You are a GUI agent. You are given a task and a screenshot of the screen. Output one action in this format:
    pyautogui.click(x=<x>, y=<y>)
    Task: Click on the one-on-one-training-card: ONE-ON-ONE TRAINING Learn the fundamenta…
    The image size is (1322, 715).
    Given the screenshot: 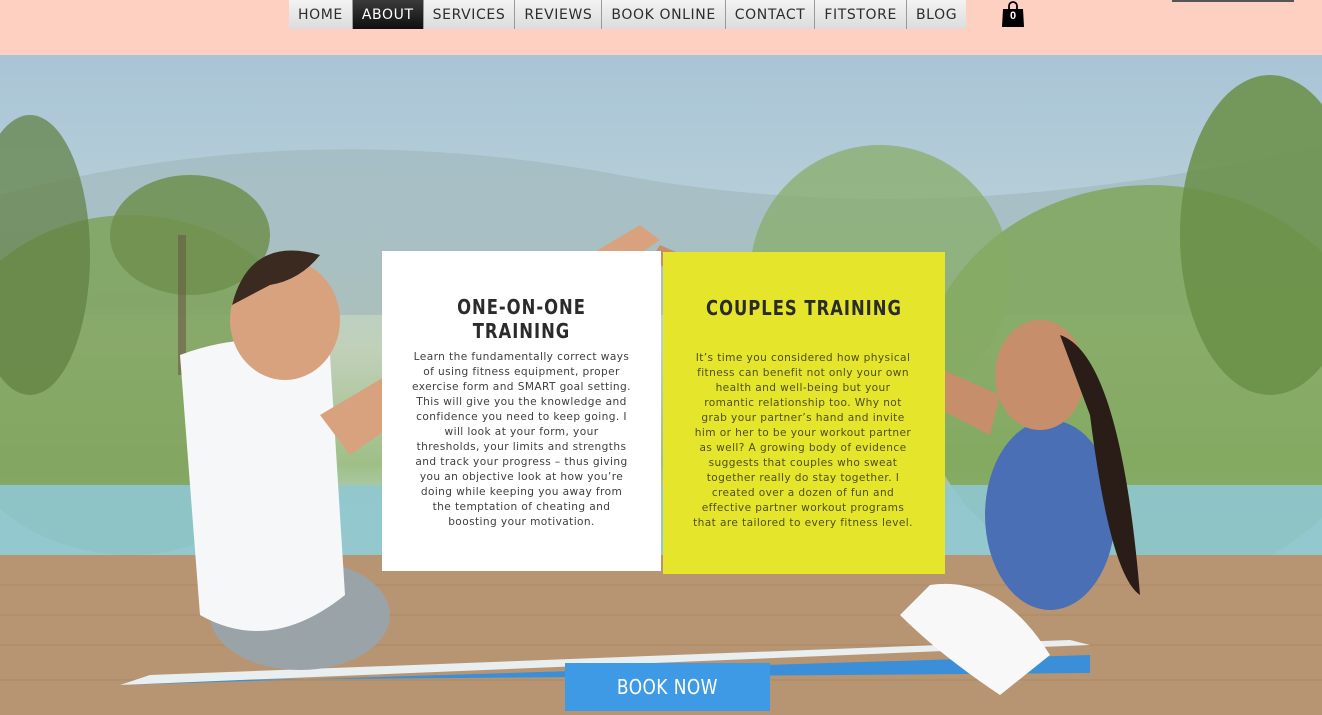 What is the action you would take?
    pyautogui.click(x=521, y=411)
    